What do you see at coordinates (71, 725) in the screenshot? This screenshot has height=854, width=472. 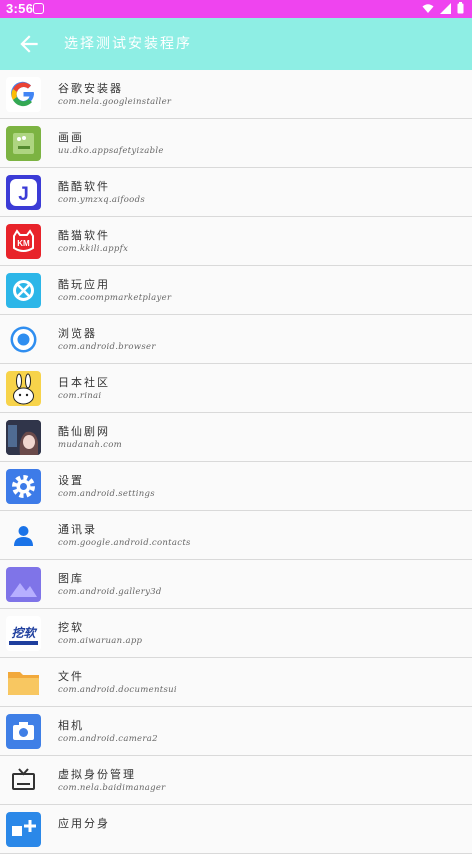 I see `app-name: 相机` at bounding box center [71, 725].